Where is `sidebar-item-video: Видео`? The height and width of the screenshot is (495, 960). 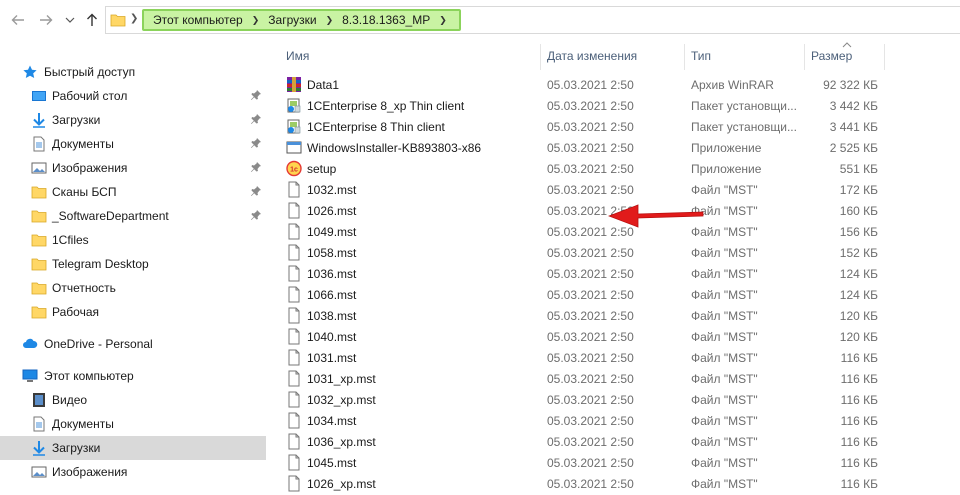
sidebar-item-video: Видео is located at coordinates (133, 400).